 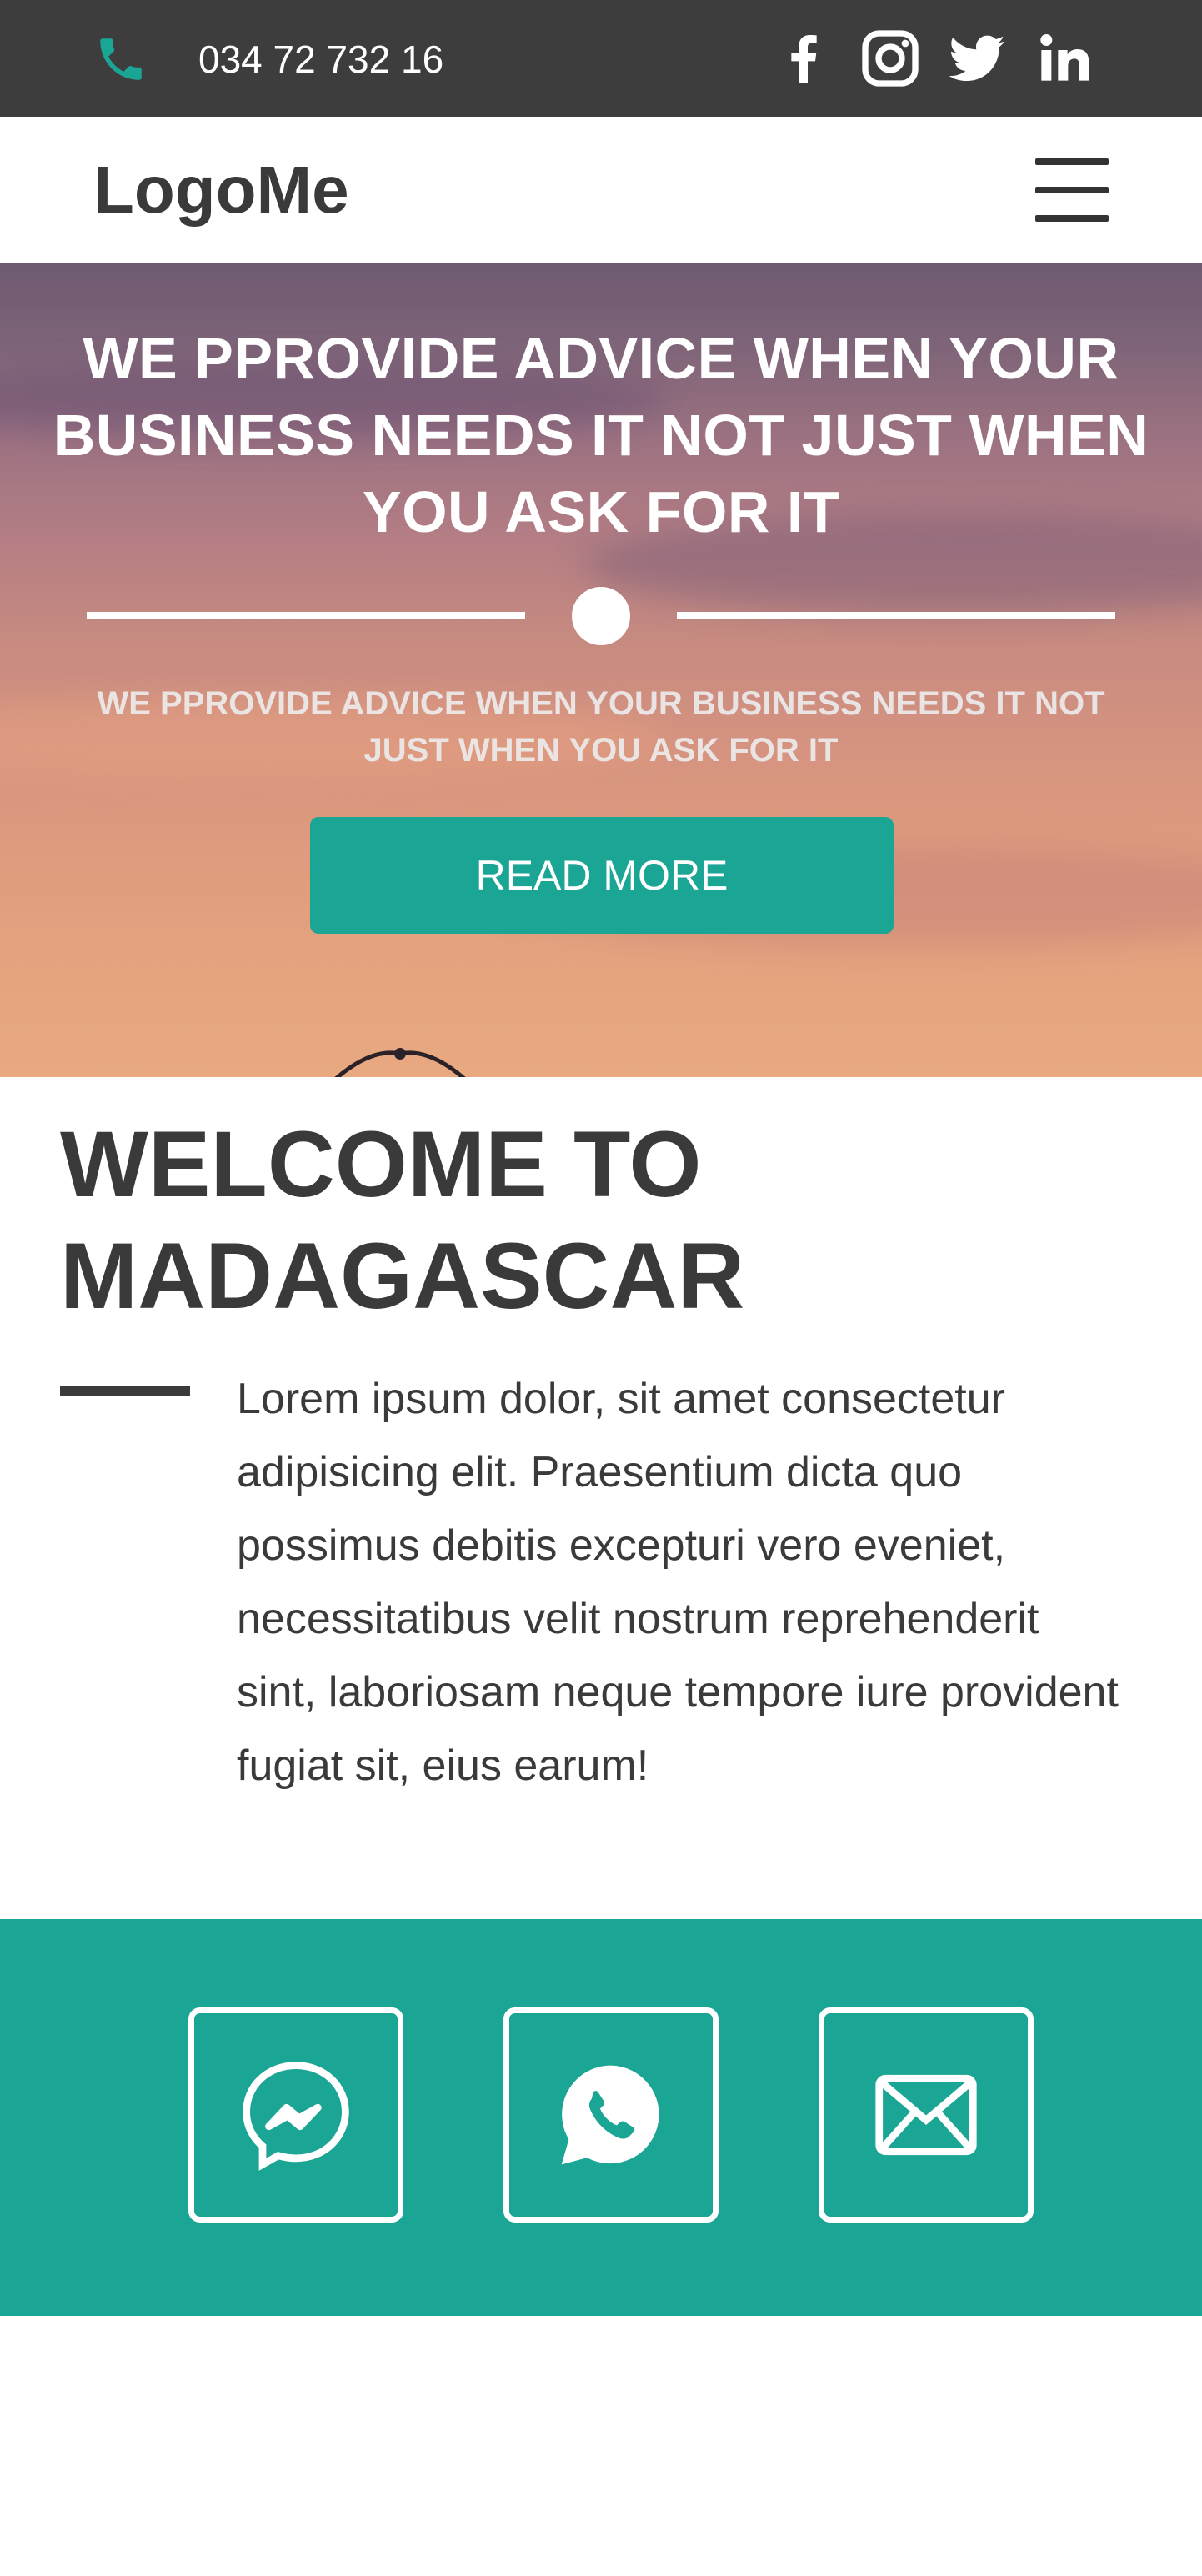 I want to click on messenger-icon, so click(x=296, y=2116).